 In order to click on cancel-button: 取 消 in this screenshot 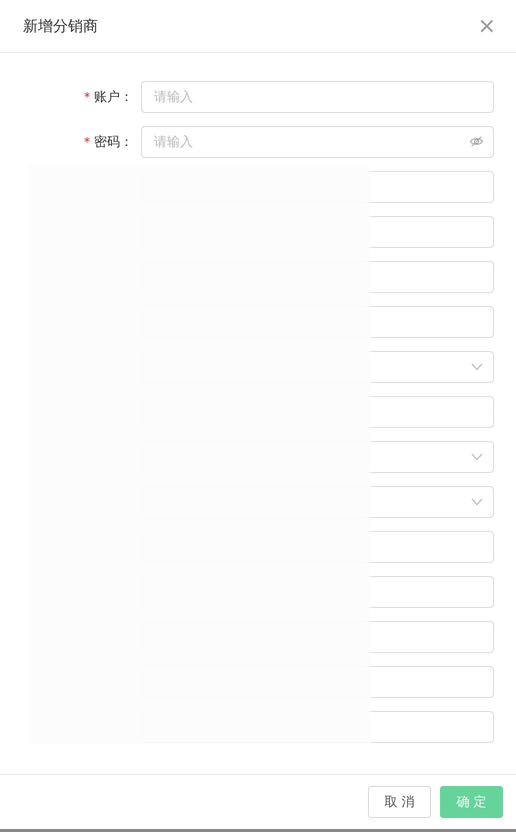, I will do `click(399, 802)`.